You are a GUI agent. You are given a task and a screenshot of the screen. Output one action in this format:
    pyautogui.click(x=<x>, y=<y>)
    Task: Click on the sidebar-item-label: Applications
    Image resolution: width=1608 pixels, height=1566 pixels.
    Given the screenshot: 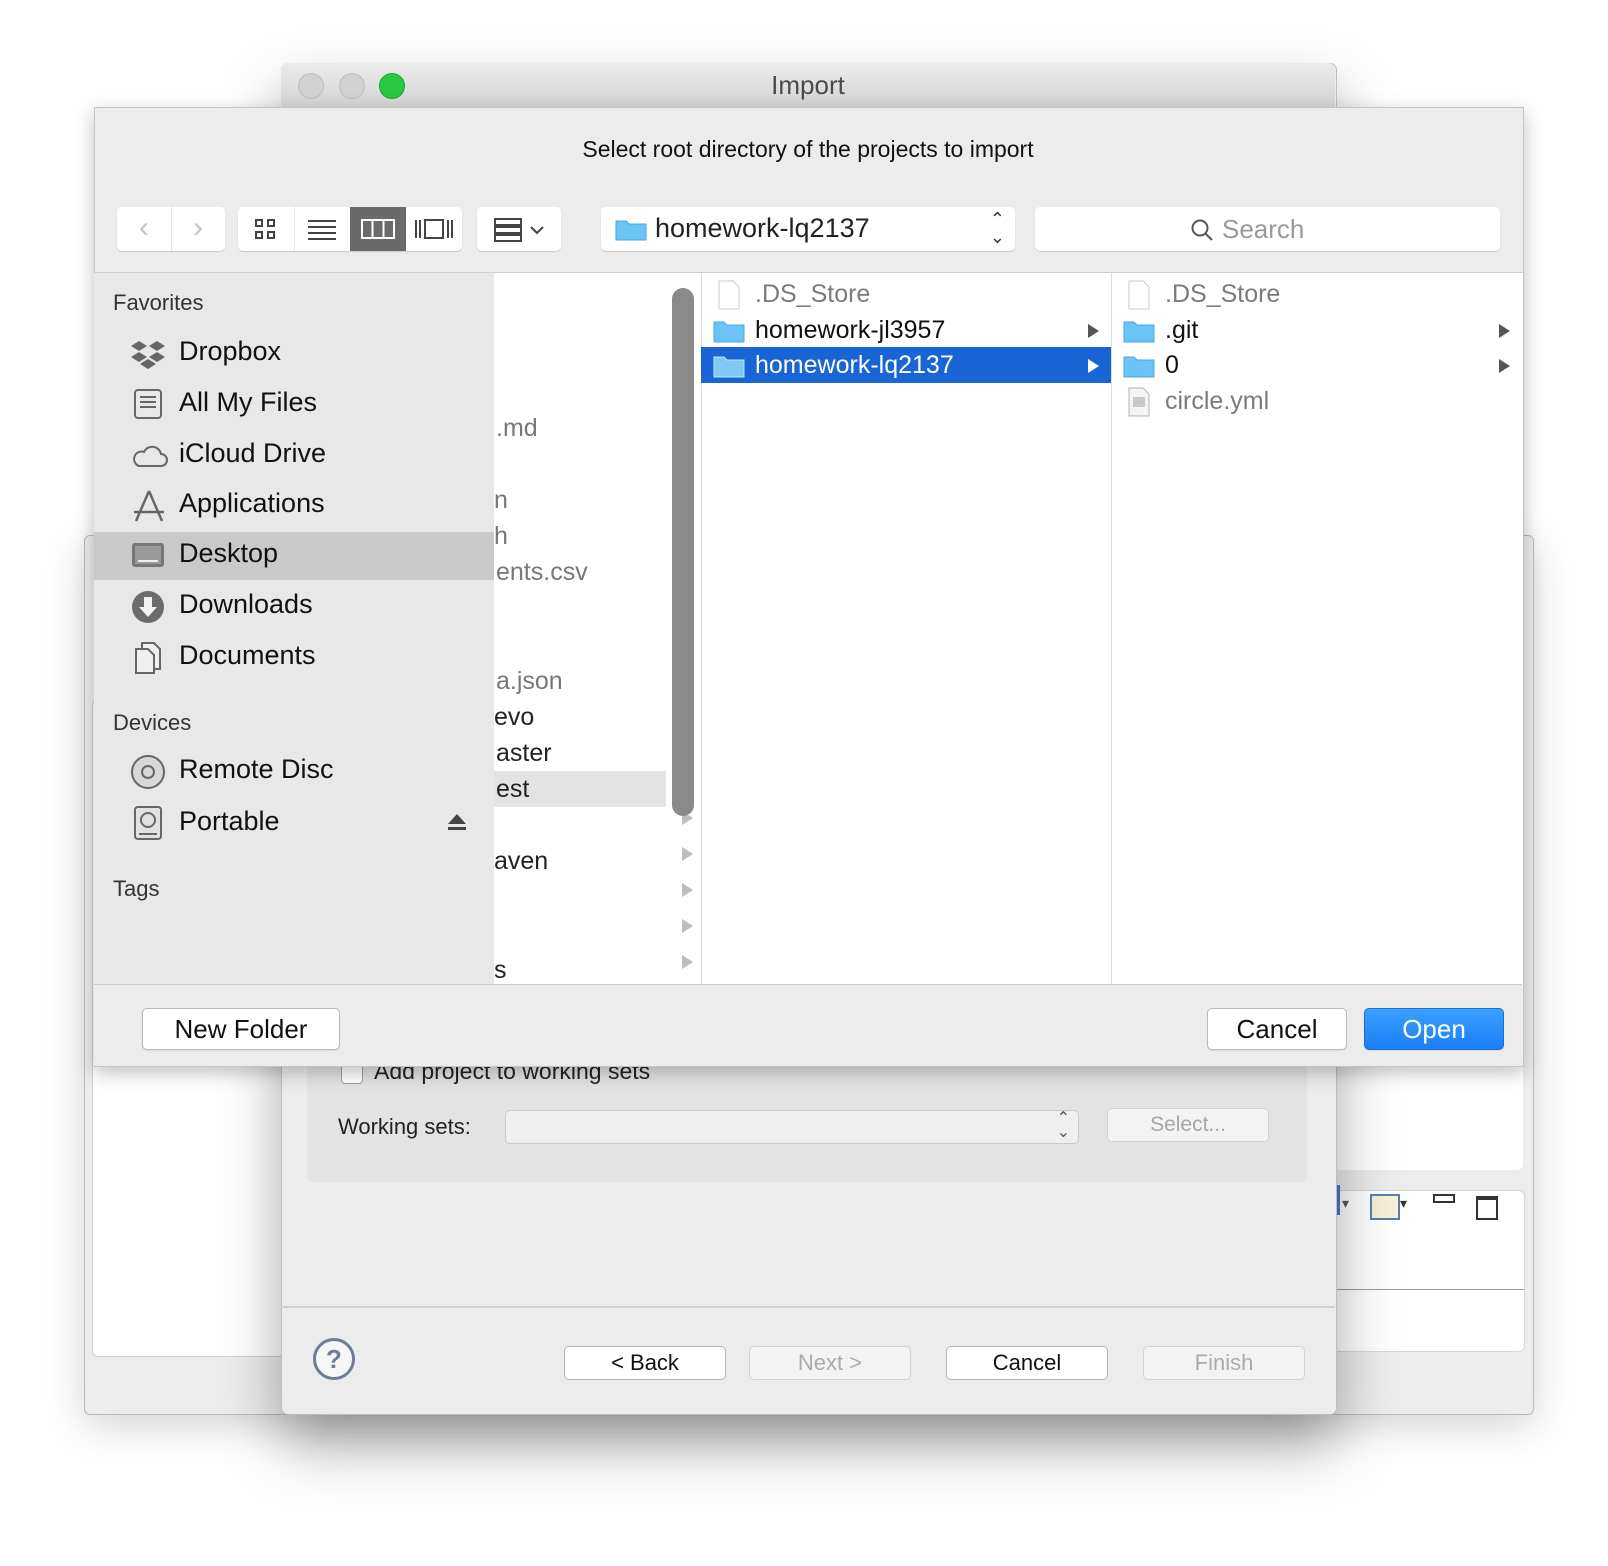 What is the action you would take?
    pyautogui.click(x=252, y=503)
    